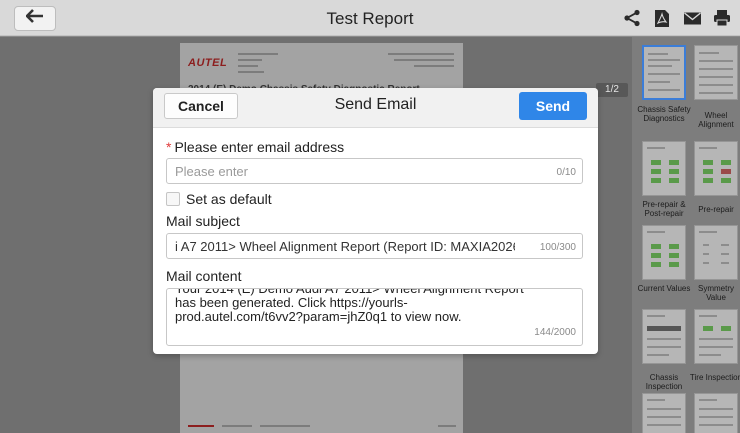 The width and height of the screenshot is (740, 433). I want to click on top-bar: Test Report, so click(370, 18).